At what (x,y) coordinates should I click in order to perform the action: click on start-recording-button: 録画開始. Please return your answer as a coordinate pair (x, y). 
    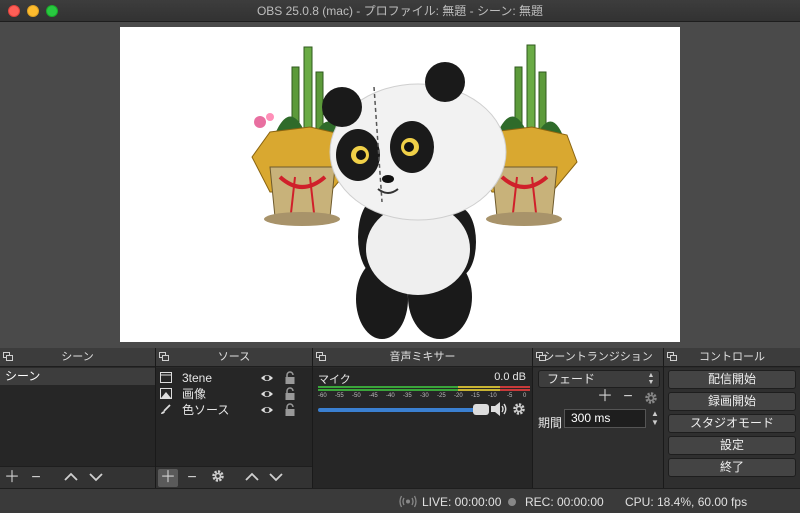
    Looking at the image, I should click on (732, 401).